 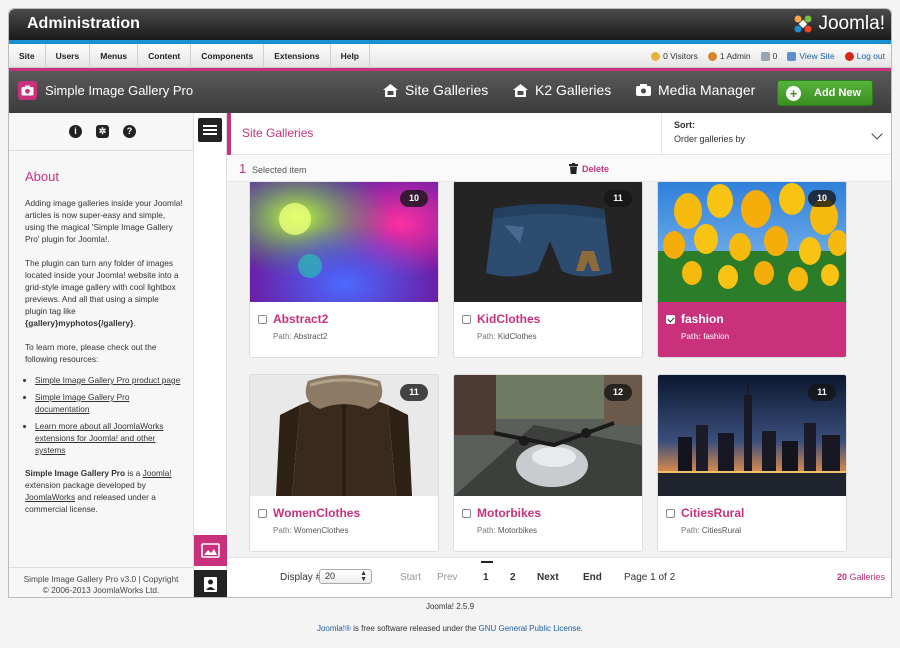 I want to click on info-icon: i, so click(x=75, y=131).